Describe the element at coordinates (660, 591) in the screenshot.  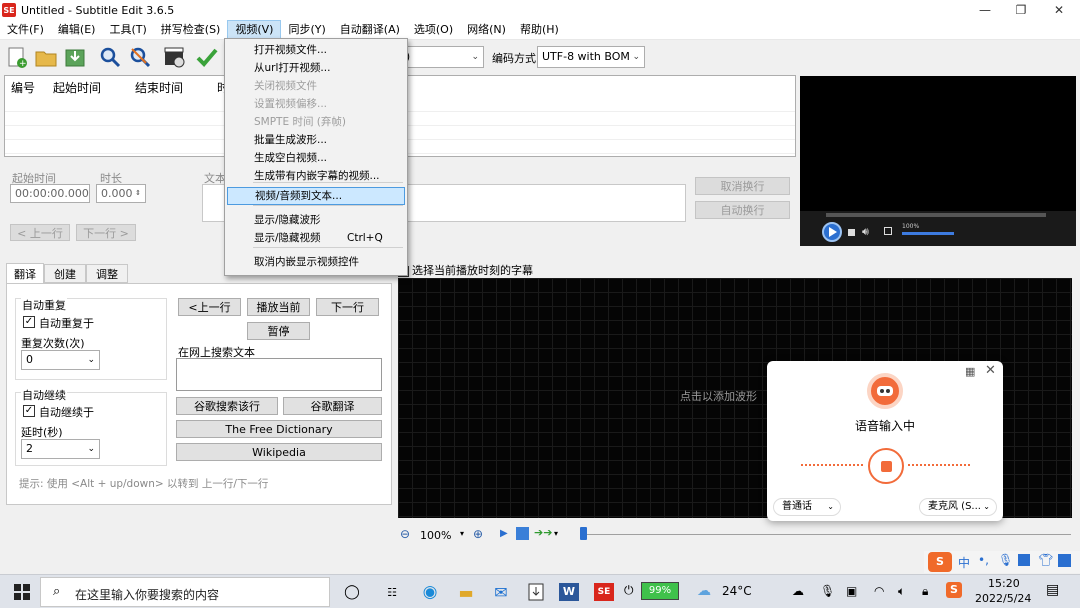
I see `battery-indicator: 99%` at that location.